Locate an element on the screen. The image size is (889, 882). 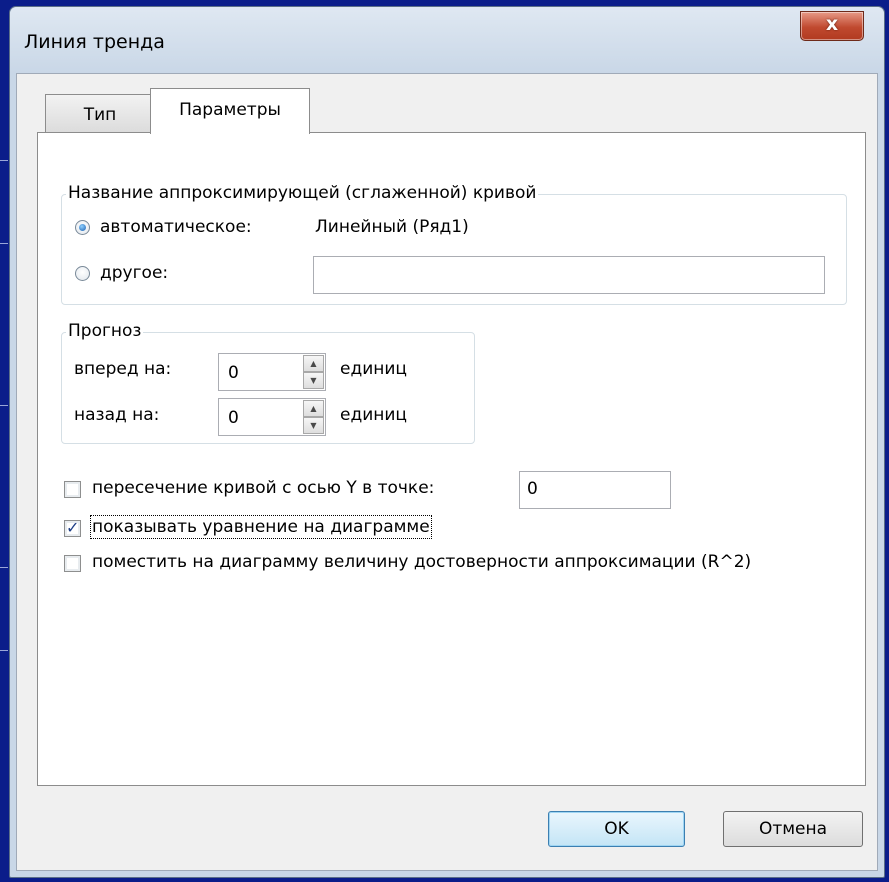
tab-type: Тип is located at coordinates (100, 113).